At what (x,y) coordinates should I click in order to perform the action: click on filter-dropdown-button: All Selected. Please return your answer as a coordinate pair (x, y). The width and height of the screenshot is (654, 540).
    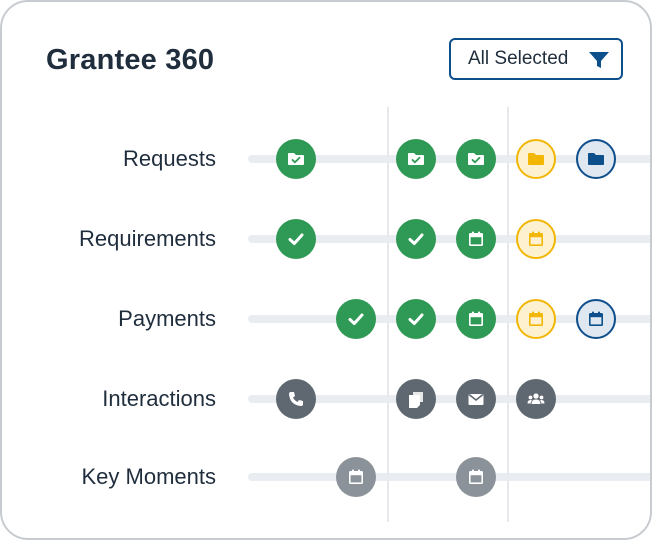
    Looking at the image, I should click on (536, 59).